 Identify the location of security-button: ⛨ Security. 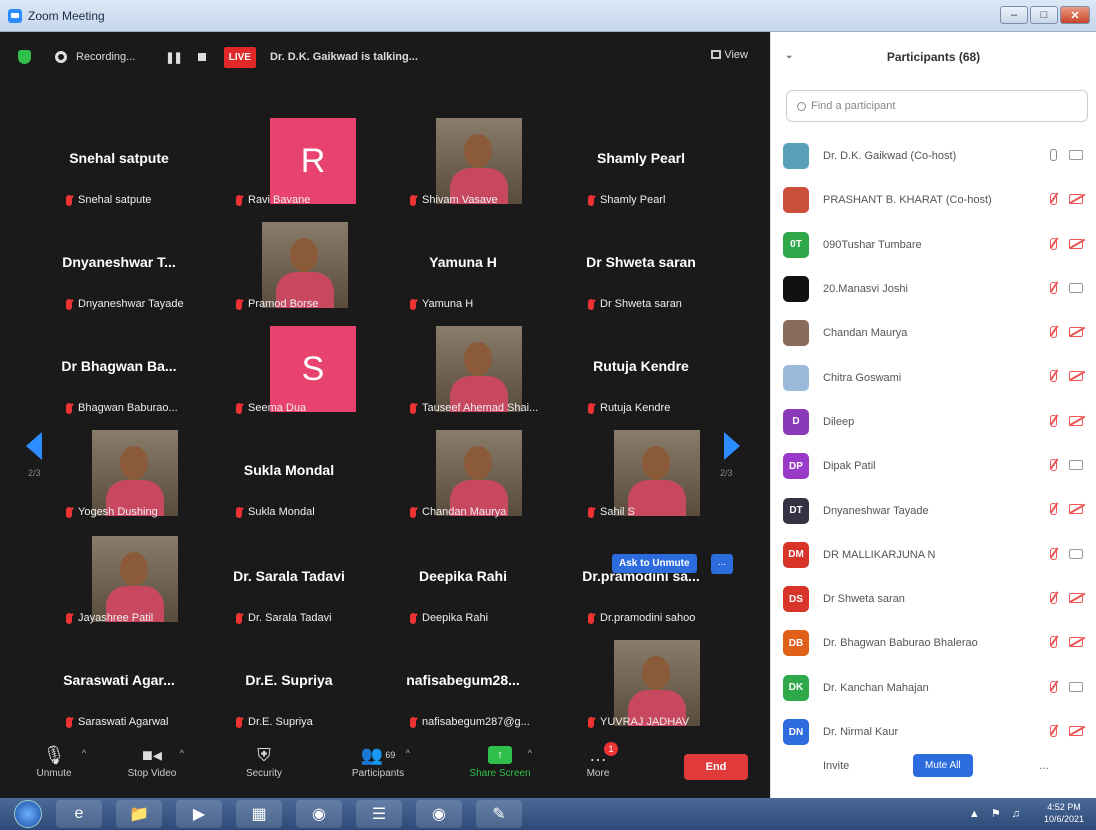
(264, 761).